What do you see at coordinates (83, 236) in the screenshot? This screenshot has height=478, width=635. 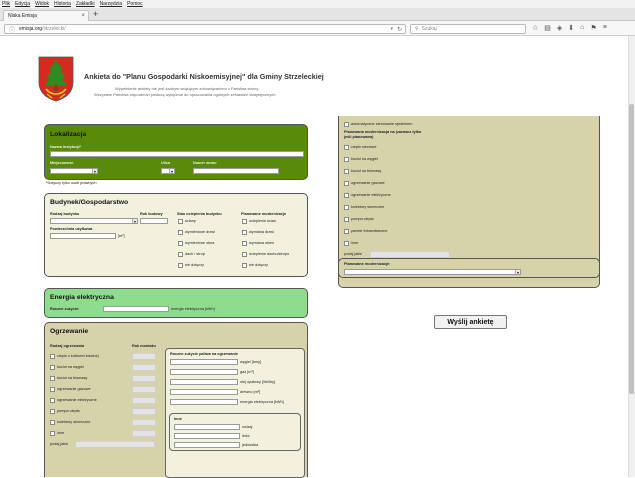 I see `powierzchnia-input` at bounding box center [83, 236].